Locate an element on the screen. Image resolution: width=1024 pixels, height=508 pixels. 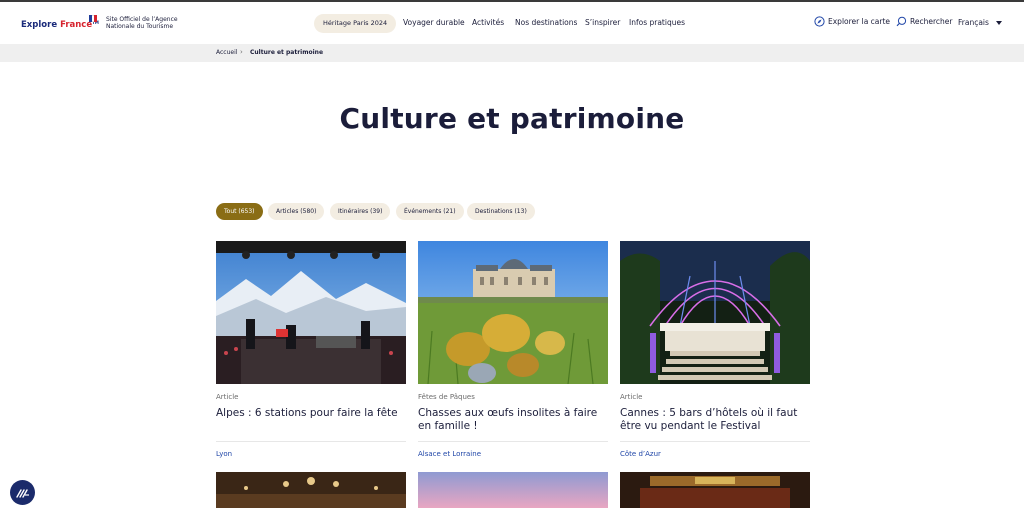
filter-destinations: Destinations (13) is located at coordinates (501, 211).